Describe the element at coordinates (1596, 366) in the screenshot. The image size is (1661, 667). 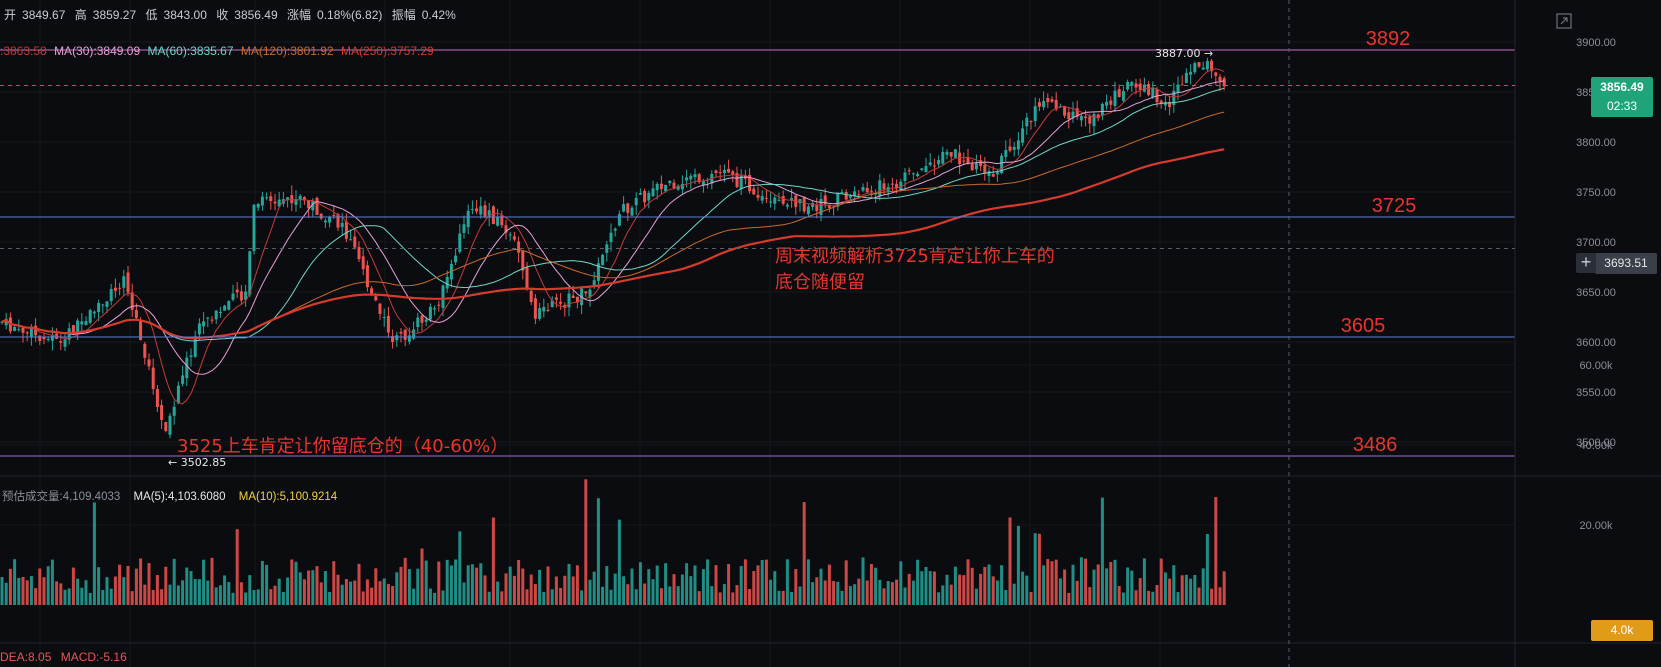
I see `volume-axis-label: 60.00k` at that location.